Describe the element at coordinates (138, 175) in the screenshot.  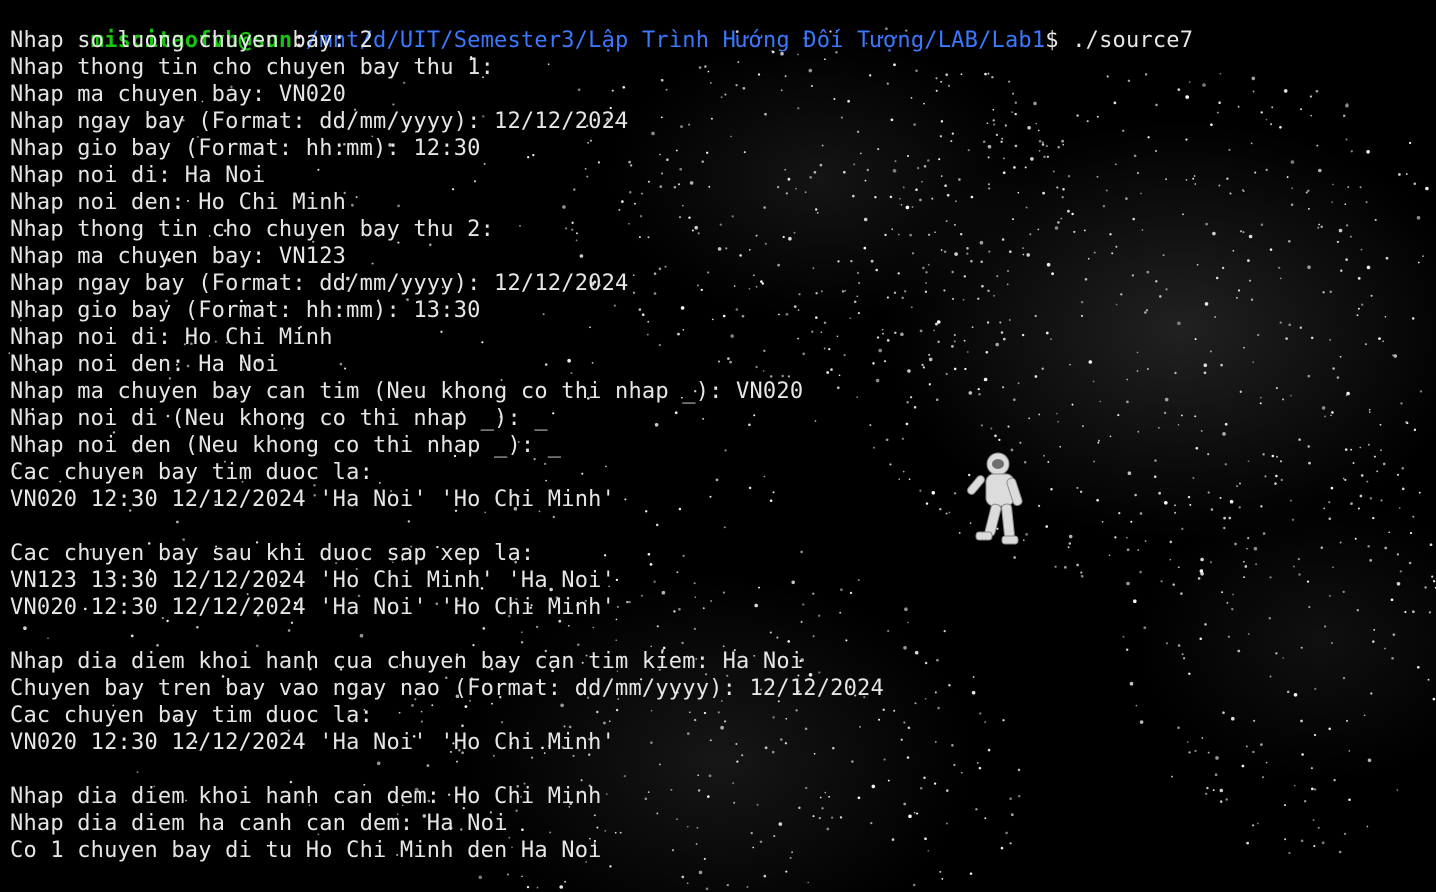
I see `output-line: Nhap noi di: Ha Noi` at that location.